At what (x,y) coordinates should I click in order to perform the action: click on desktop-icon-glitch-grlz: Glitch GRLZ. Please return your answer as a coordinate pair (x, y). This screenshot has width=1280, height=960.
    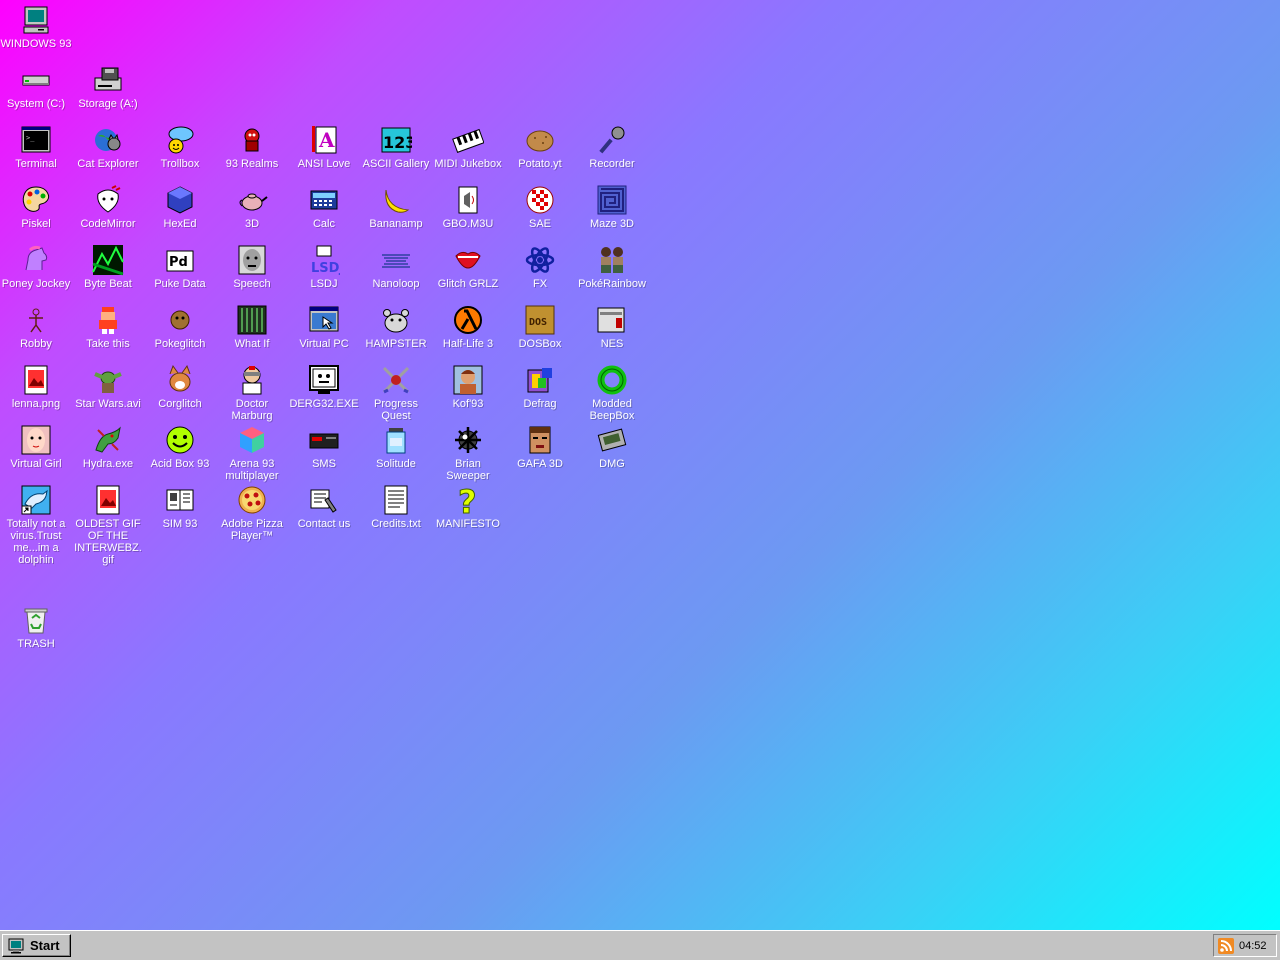
    Looking at the image, I should click on (468, 267).